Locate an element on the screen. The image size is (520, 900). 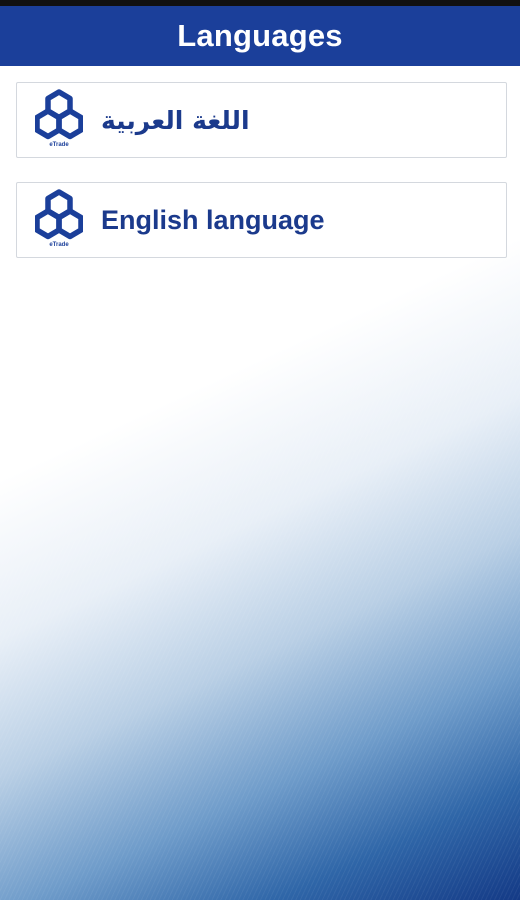
language-label-english: English language is located at coordinates (213, 219).